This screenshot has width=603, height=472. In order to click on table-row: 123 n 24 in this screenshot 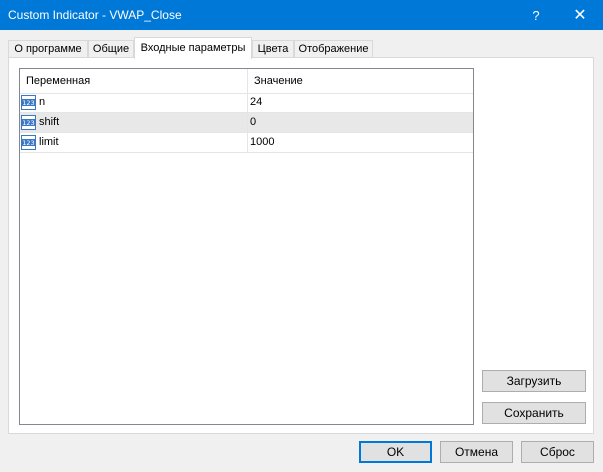, I will do `click(246, 103)`.